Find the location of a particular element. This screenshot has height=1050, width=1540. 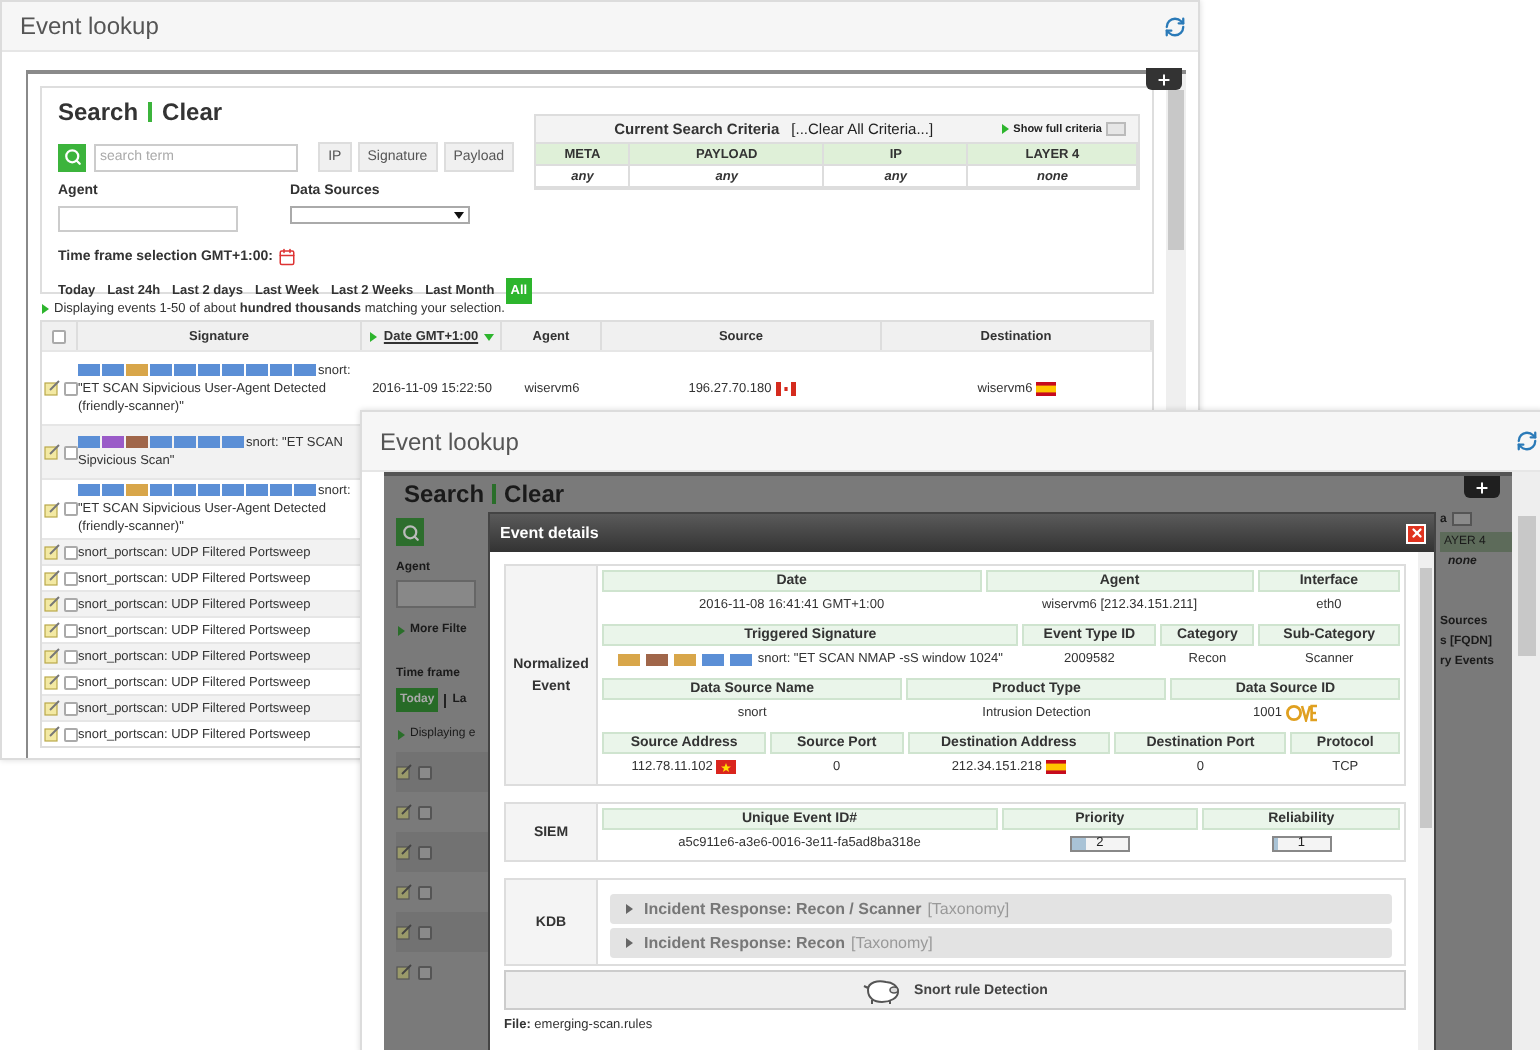

select-all-checkbox is located at coordinates (59, 336).